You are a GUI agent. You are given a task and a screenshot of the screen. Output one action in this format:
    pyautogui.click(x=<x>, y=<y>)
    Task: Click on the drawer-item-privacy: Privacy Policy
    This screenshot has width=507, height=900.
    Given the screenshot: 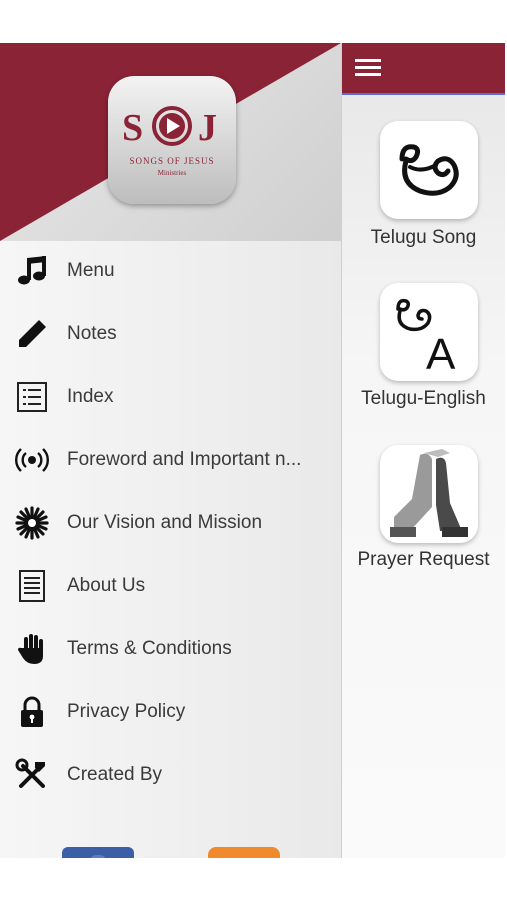 What is the action you would take?
    pyautogui.click(x=170, y=712)
    